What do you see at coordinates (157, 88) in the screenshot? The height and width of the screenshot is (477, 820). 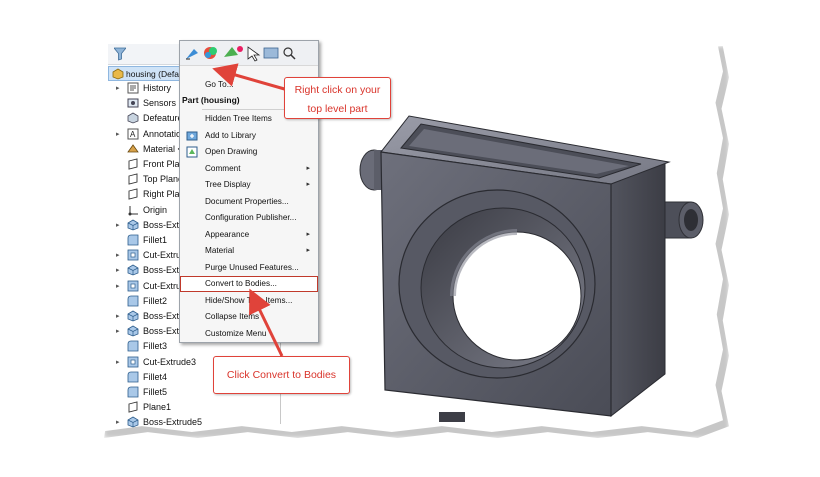 I see `tree-item-label: History` at bounding box center [157, 88].